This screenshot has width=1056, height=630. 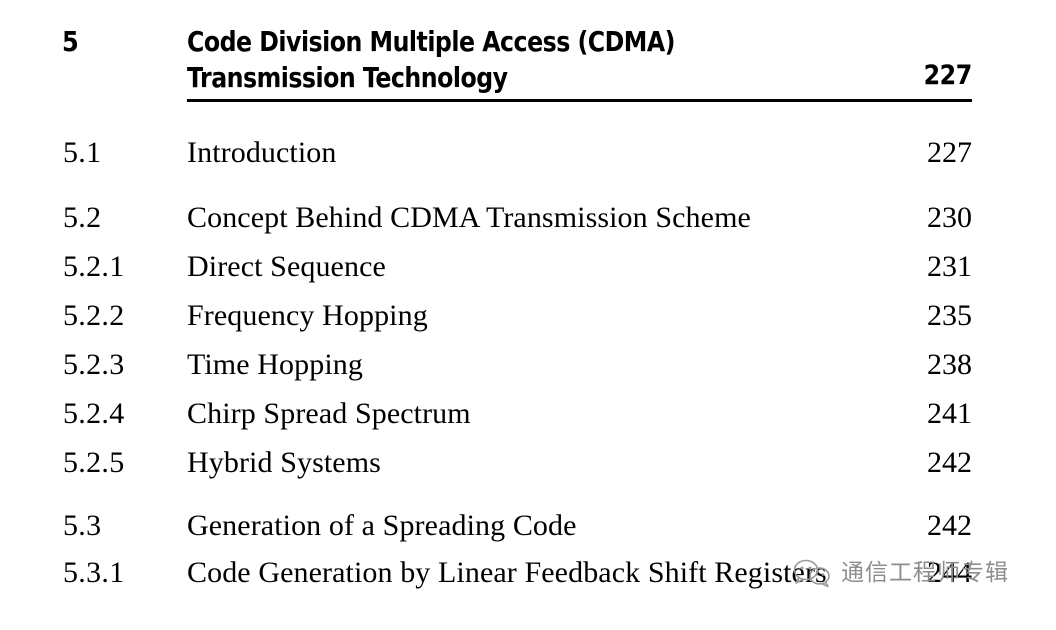 I want to click on toc-entry-page: 235, so click(x=949, y=315).